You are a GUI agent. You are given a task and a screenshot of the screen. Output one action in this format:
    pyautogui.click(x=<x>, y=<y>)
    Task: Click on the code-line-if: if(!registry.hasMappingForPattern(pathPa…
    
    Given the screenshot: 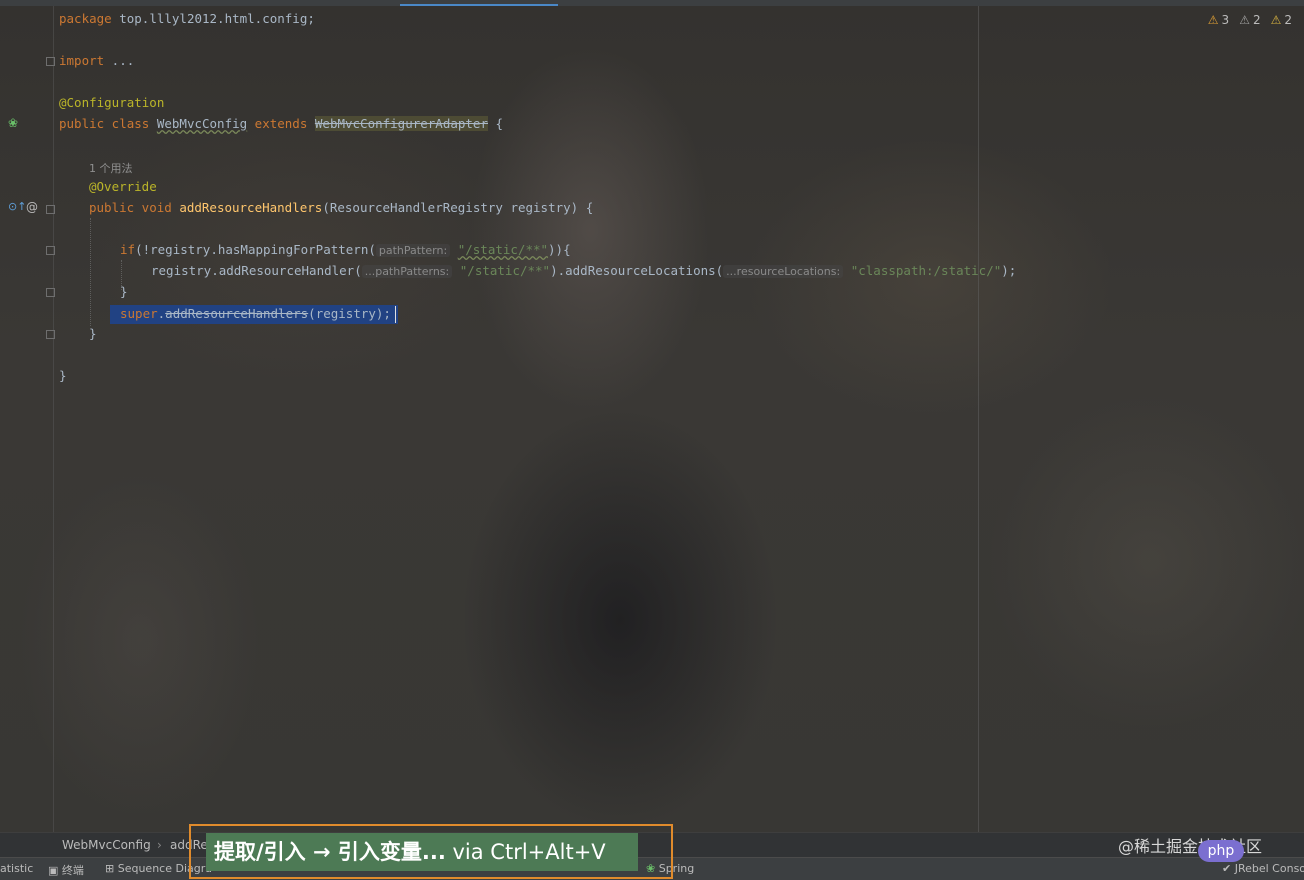 What is the action you would take?
    pyautogui.click(x=345, y=250)
    